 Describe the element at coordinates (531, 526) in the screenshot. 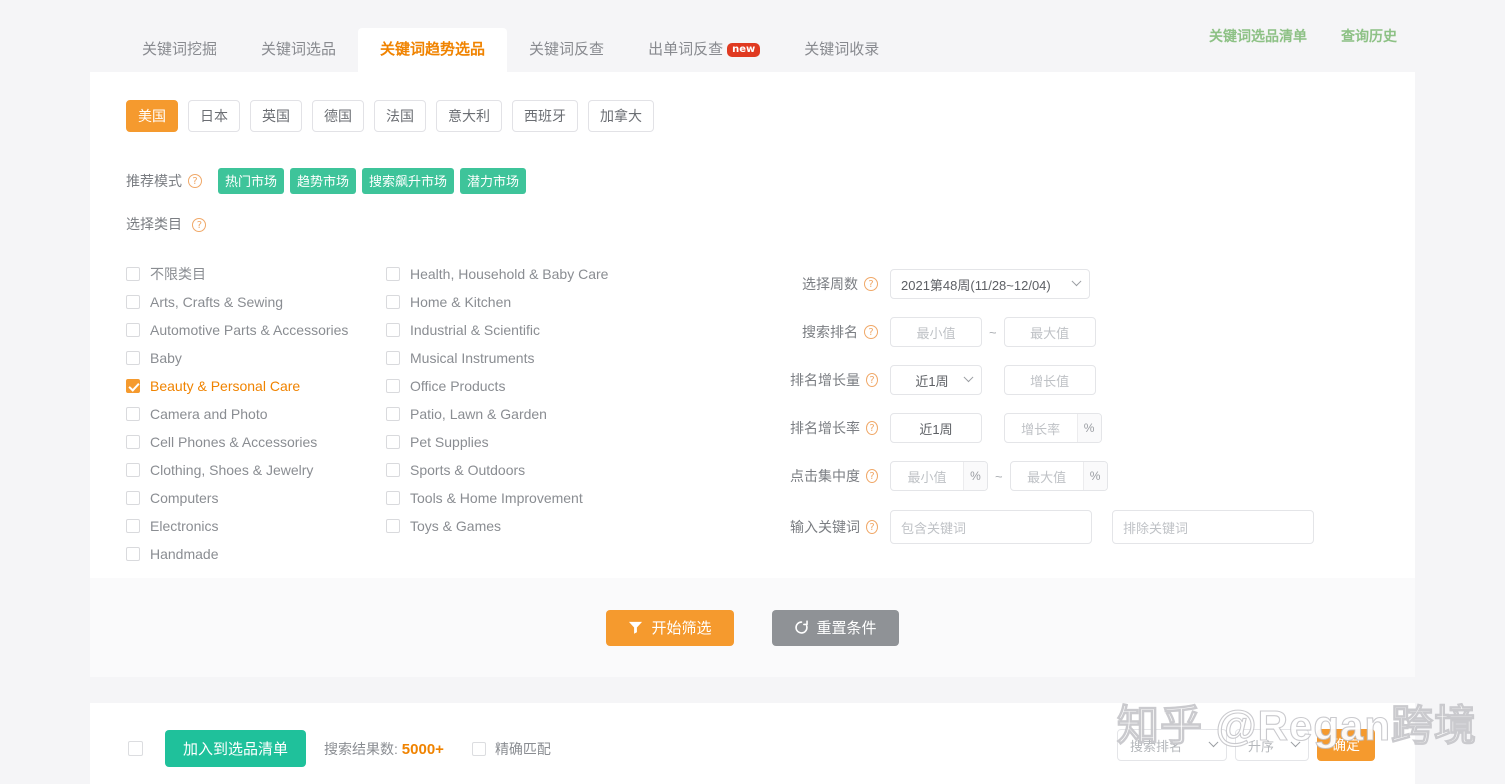

I see `category-item-toys-games: Toys & Games` at that location.